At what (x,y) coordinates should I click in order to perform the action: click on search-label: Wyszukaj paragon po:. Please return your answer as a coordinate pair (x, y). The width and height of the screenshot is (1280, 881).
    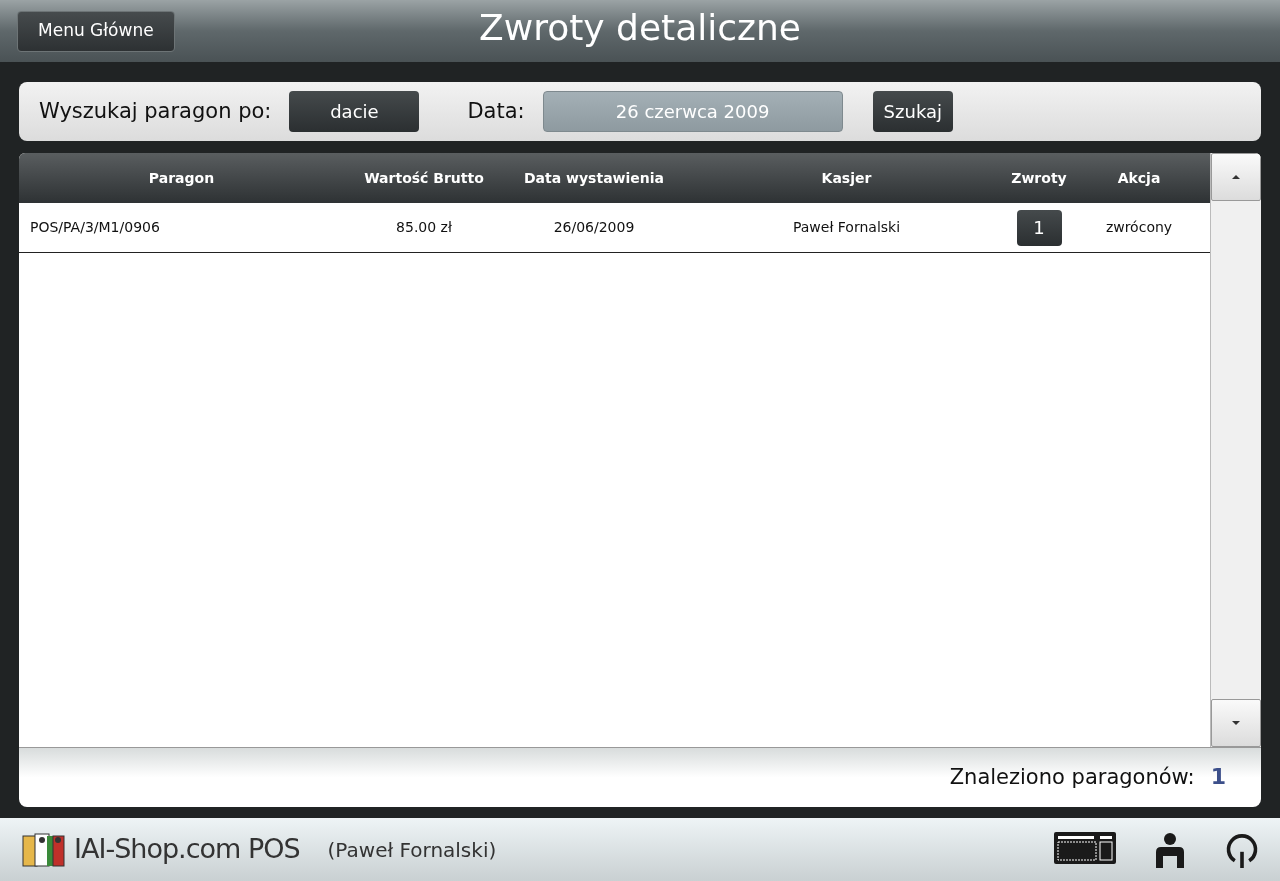
    Looking at the image, I should click on (155, 111).